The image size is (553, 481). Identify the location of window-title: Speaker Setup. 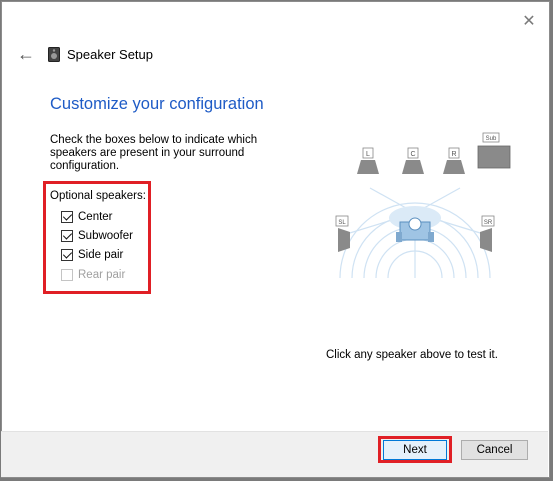
(110, 54).